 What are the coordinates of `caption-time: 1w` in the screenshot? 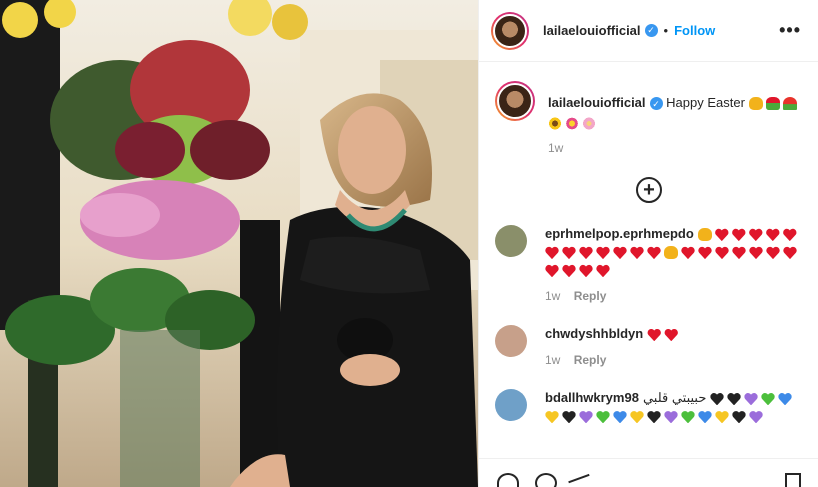 It's located at (675, 148).